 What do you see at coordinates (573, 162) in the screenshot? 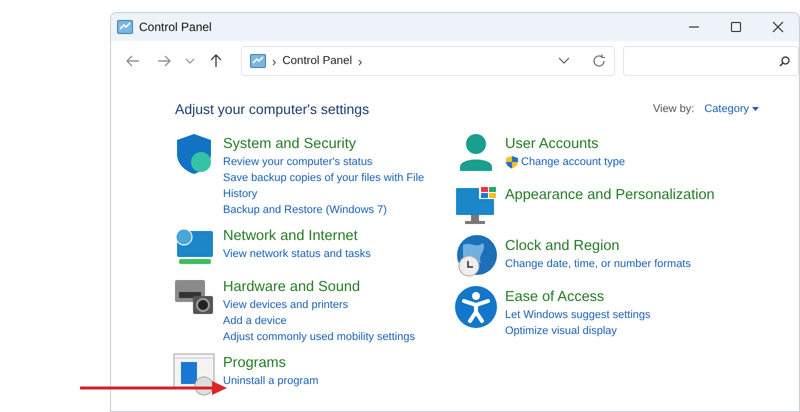
I see `task-link: Change account type` at bounding box center [573, 162].